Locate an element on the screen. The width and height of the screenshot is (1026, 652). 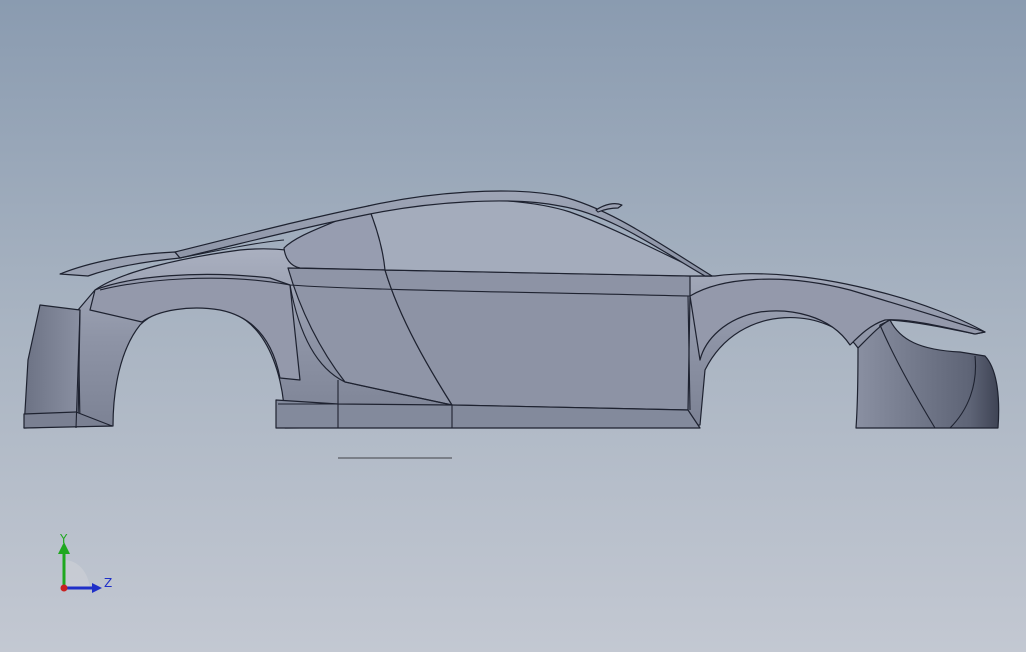
reference-triad: Y Z is located at coordinates (85, 562).